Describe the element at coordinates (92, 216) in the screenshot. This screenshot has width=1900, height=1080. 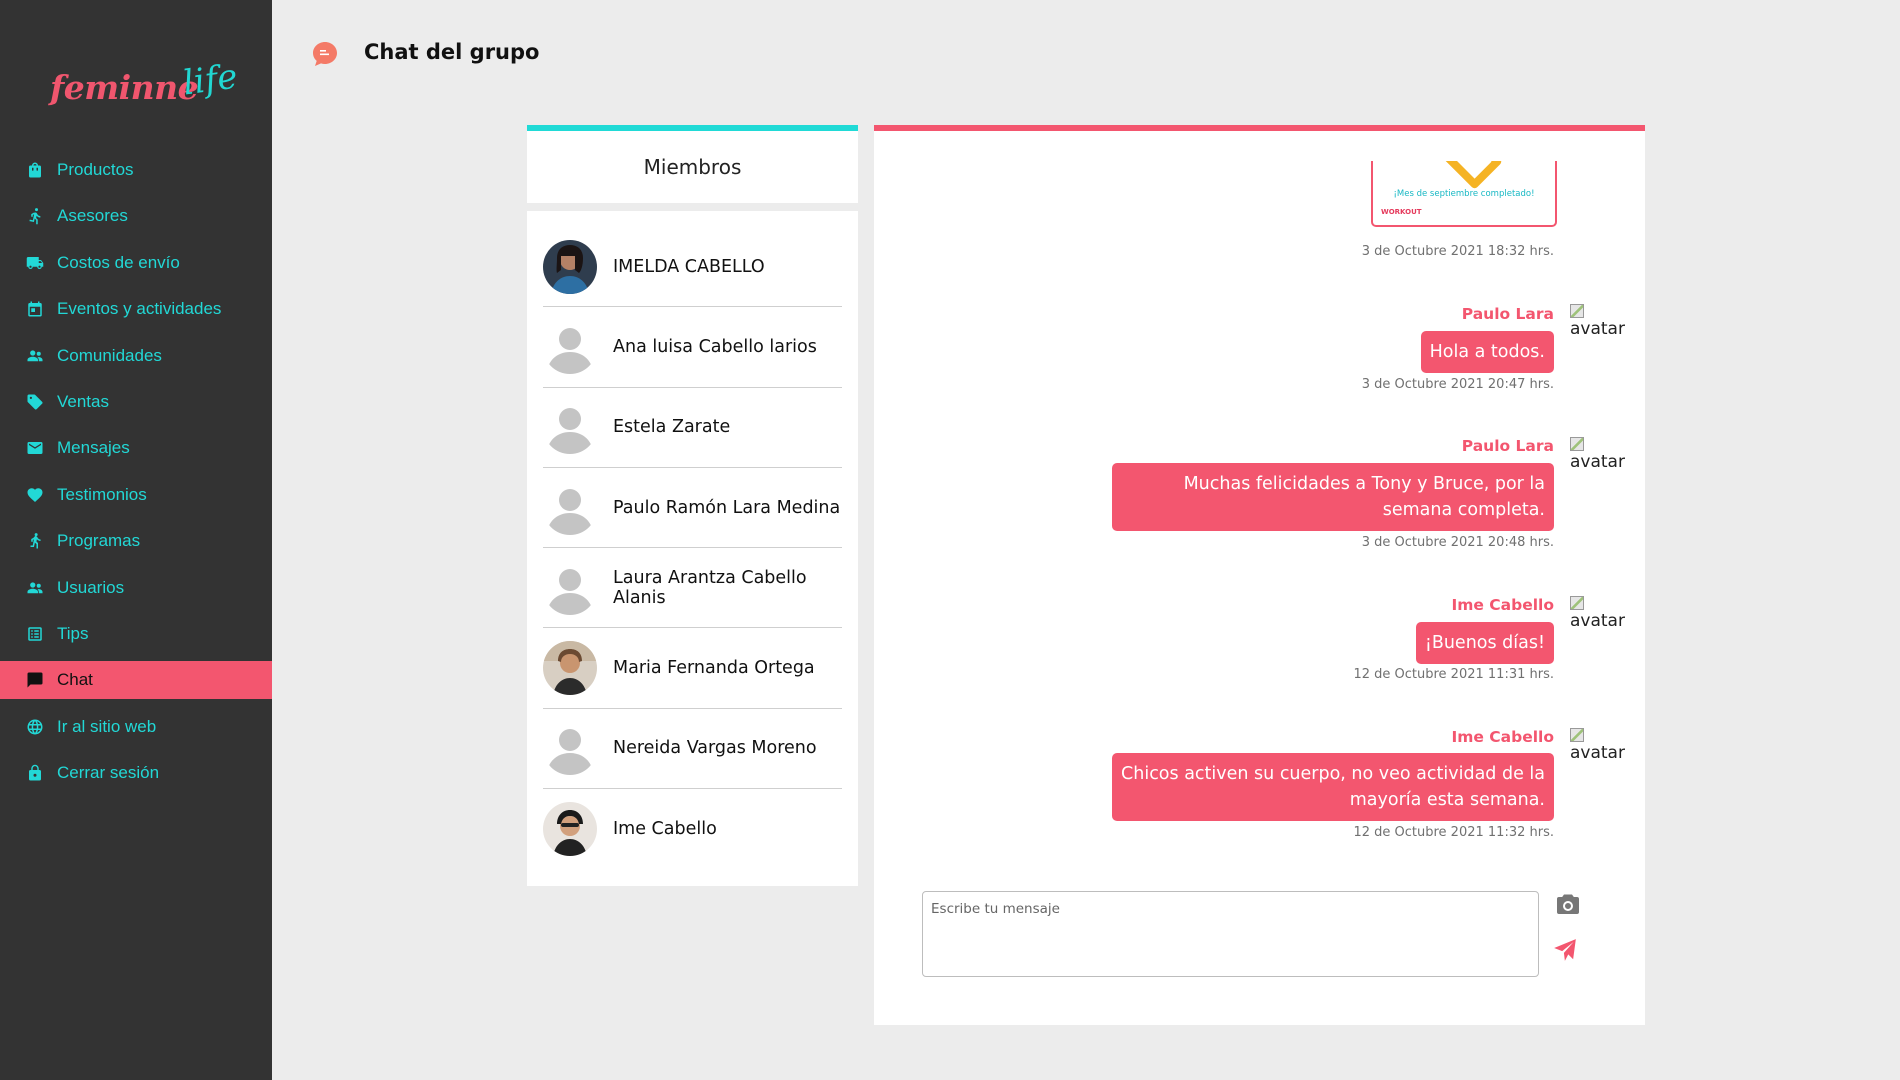
I see `sidebar-item-label: Asesores` at that location.